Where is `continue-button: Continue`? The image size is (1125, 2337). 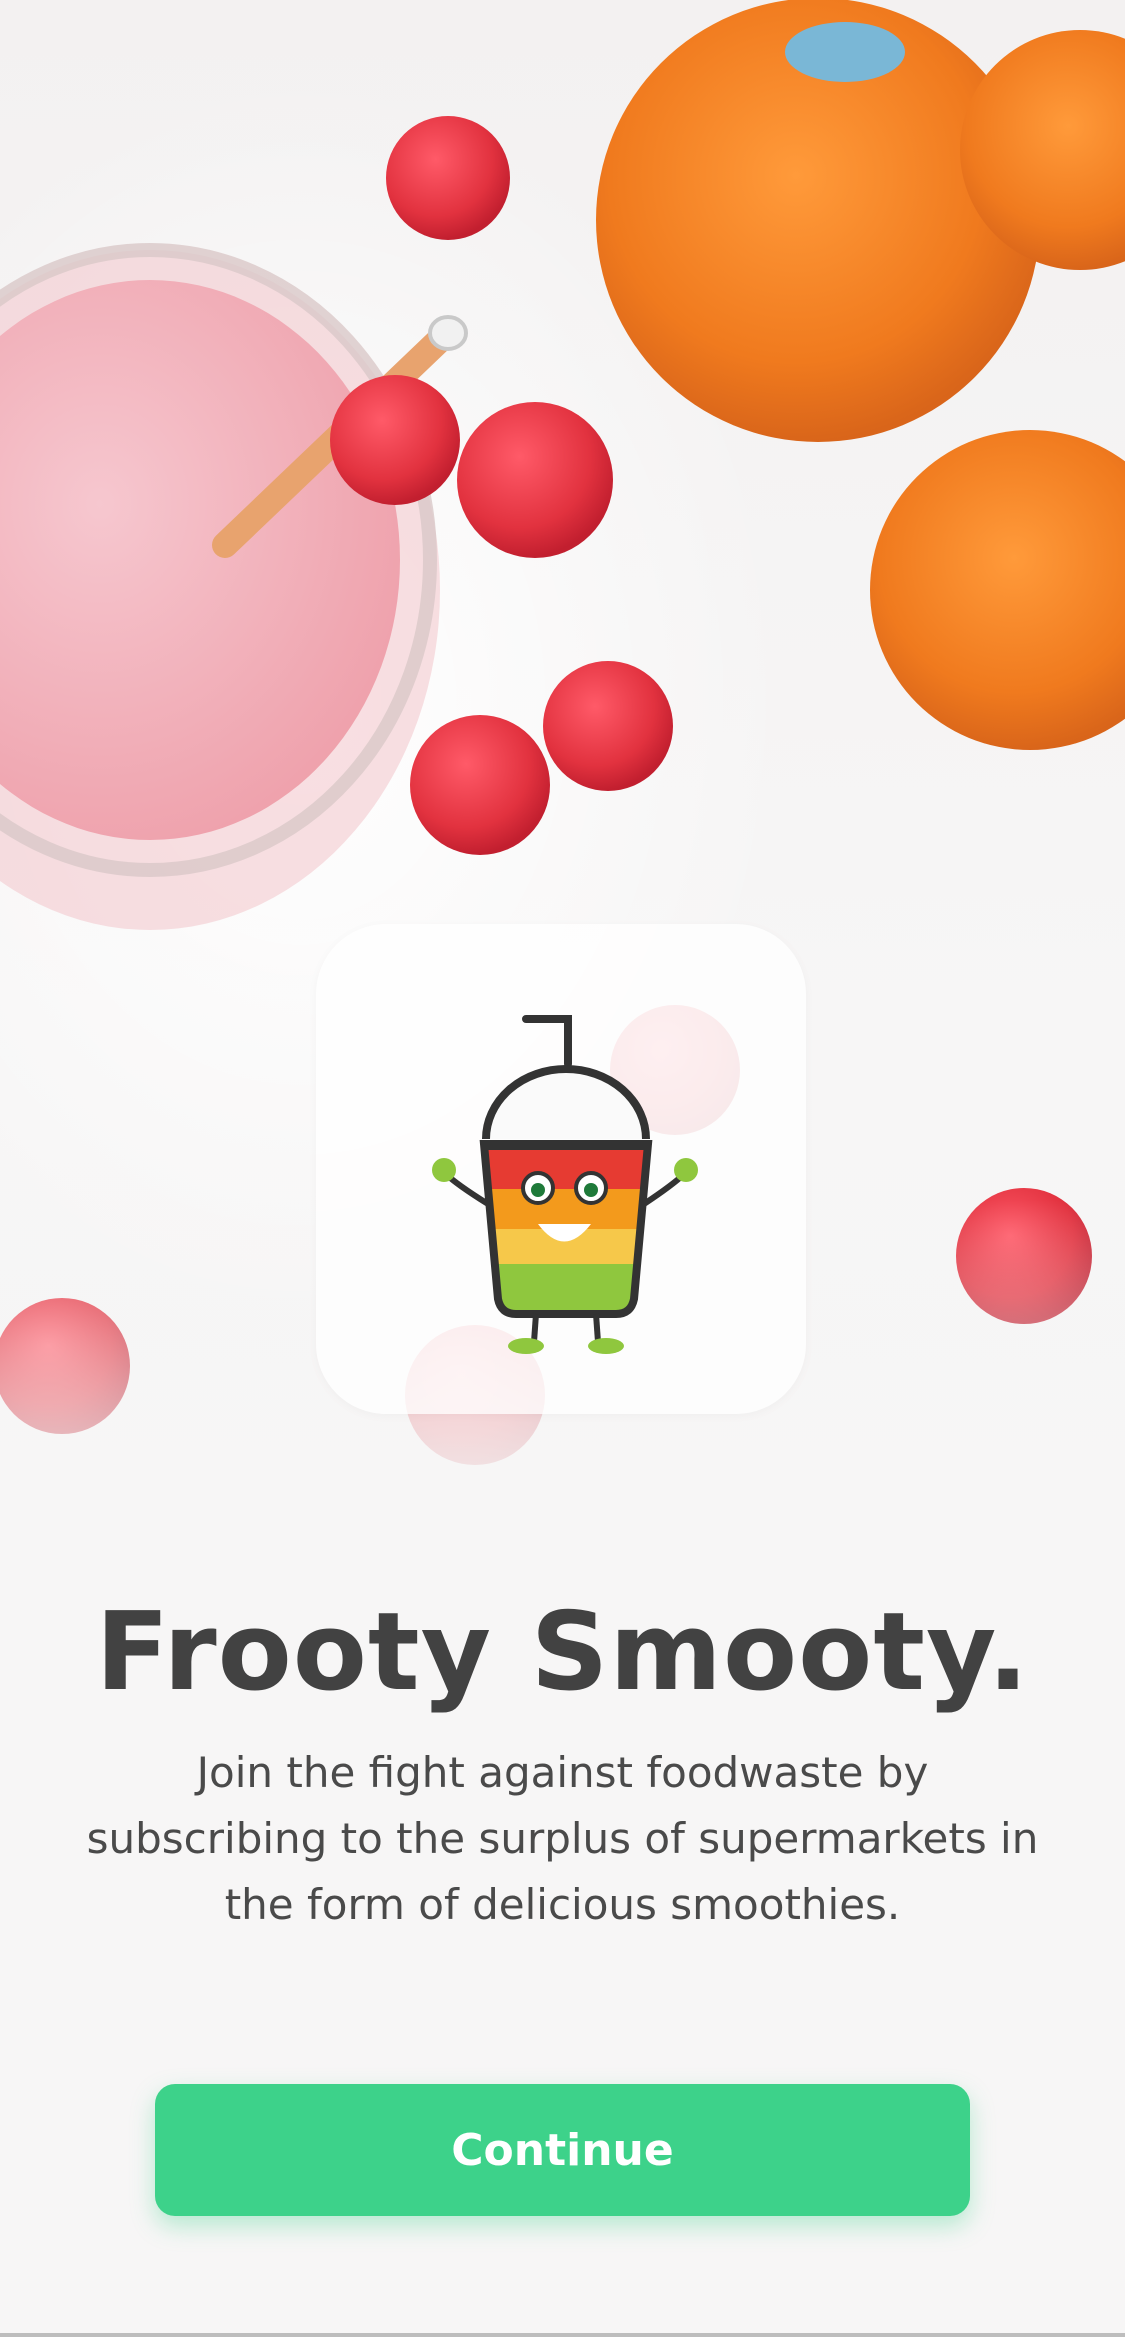 continue-button: Continue is located at coordinates (562, 2150).